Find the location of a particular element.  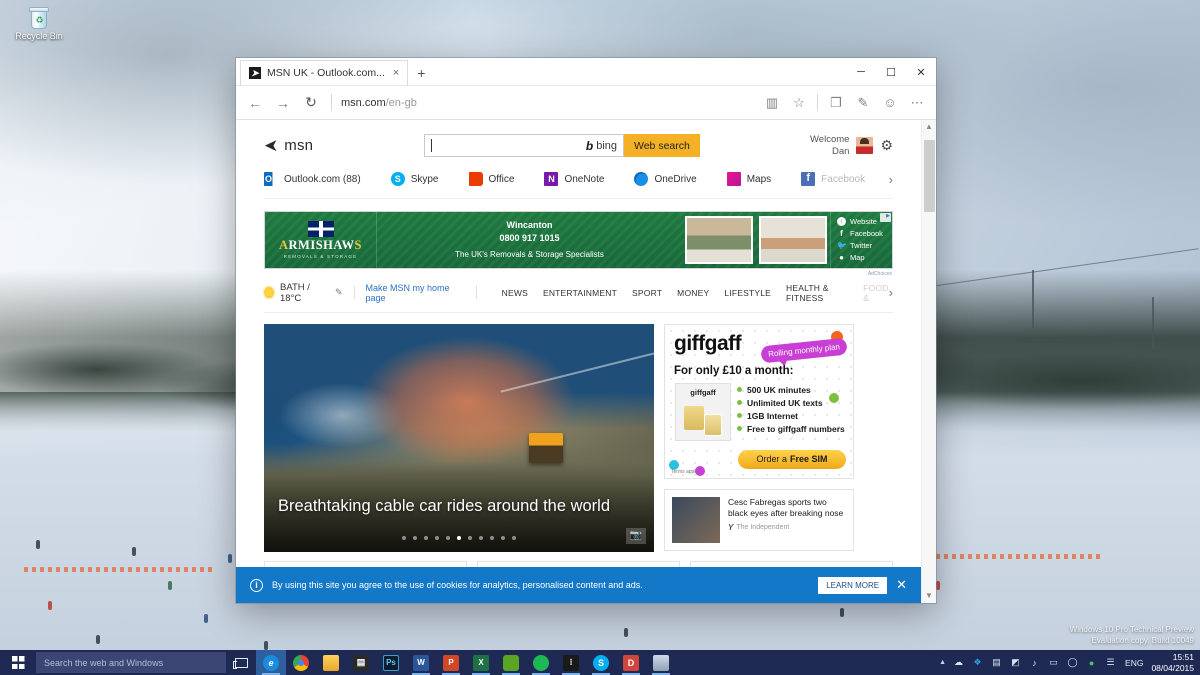

category-lifestyle: LIFESTYLE is located at coordinates (747, 293).